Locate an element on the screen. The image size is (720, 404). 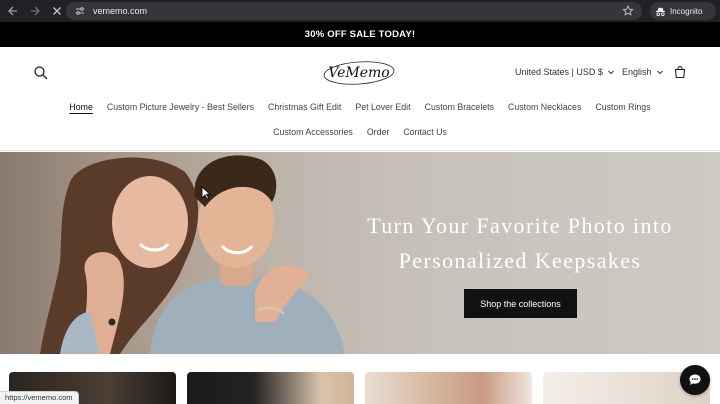
logo-text: VeMemo is located at coordinates (358, 73).